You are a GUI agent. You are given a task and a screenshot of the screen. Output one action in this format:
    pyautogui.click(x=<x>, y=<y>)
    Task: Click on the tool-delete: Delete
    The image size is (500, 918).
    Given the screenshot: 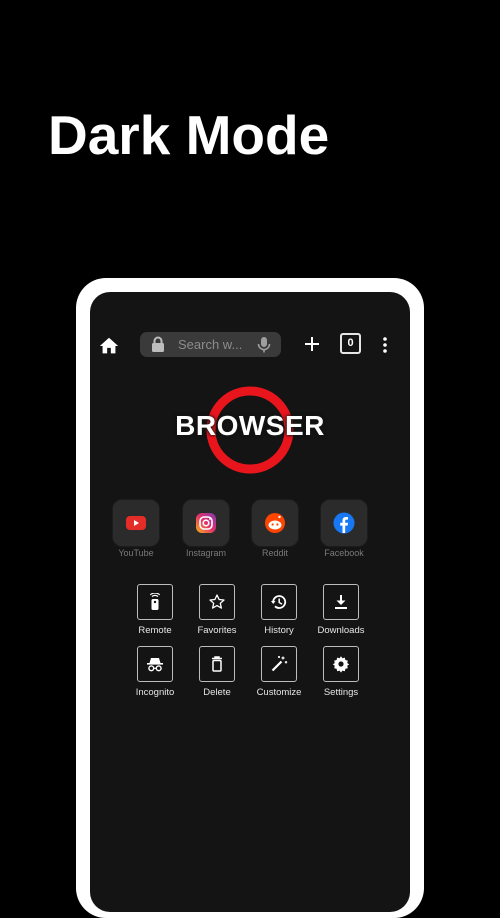 What is the action you would take?
    pyautogui.click(x=217, y=672)
    